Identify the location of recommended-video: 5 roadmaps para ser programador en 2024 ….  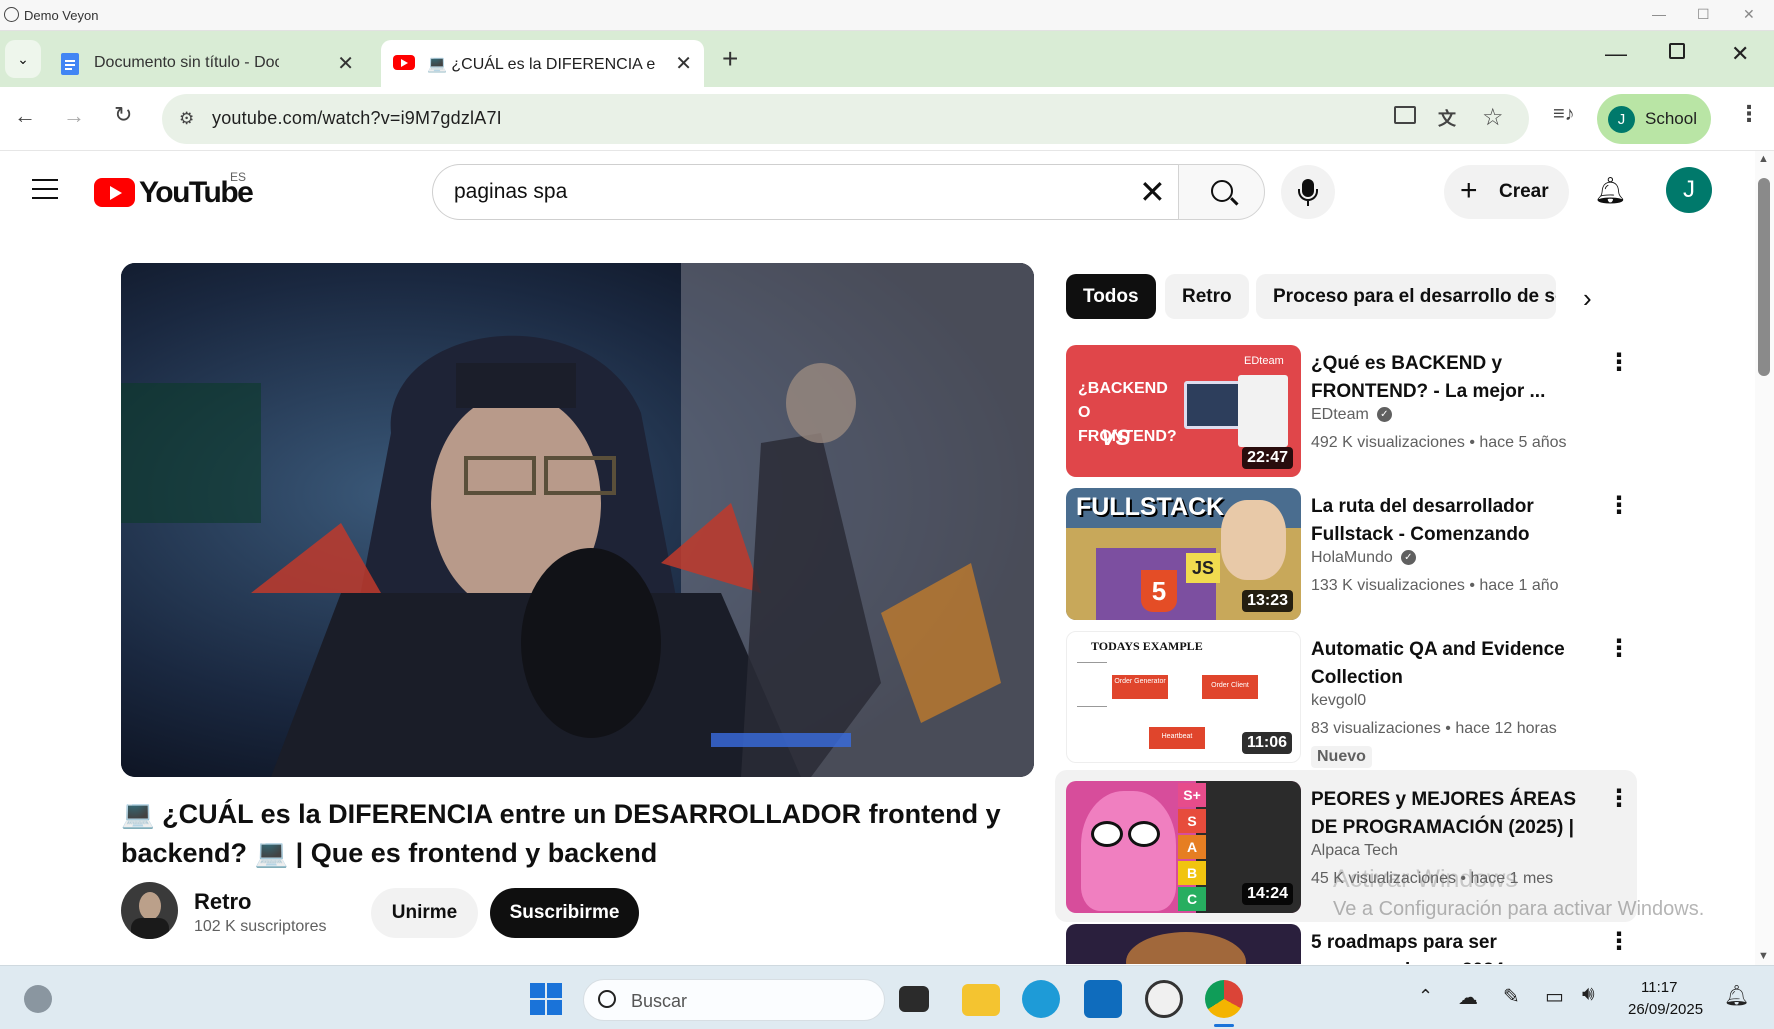
(1351, 944).